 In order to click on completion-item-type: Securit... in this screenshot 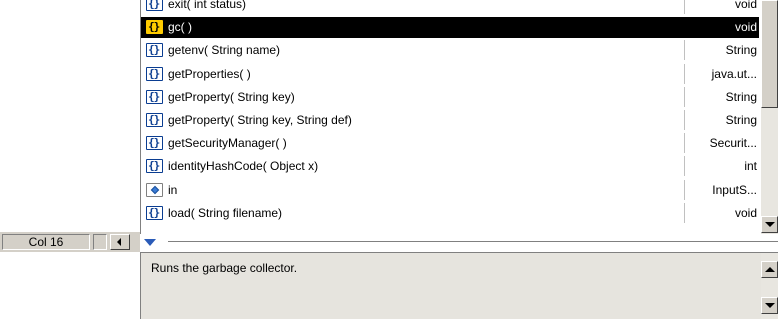, I will do `click(721, 143)`.